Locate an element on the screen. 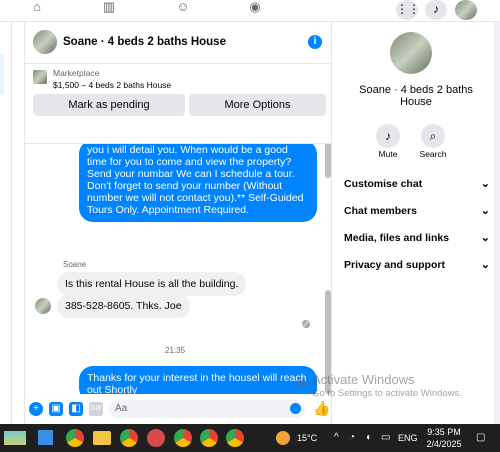 This screenshot has width=500, height=452. chevron-up-icon: ^ is located at coordinates (336, 437).